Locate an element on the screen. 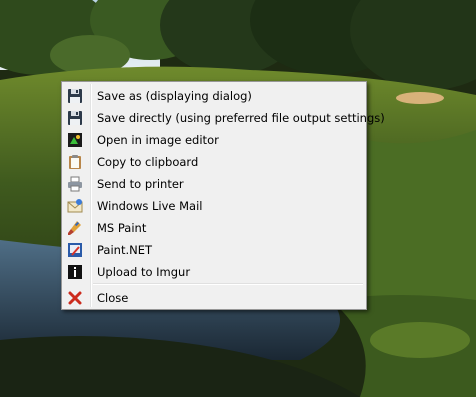 This screenshot has width=476, height=397. menu-item: Open in image editor is located at coordinates (214, 140).